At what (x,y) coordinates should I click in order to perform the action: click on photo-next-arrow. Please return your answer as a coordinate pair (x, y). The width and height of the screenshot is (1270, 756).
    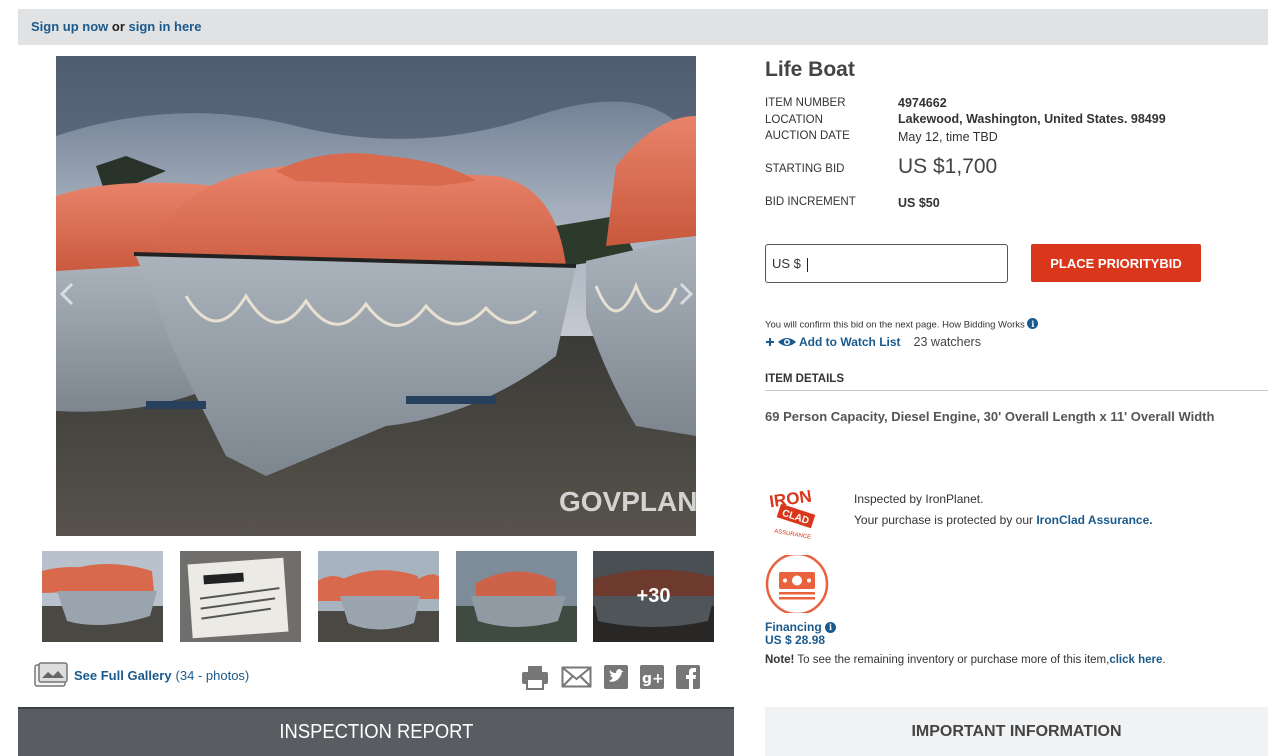
    Looking at the image, I should click on (686, 294).